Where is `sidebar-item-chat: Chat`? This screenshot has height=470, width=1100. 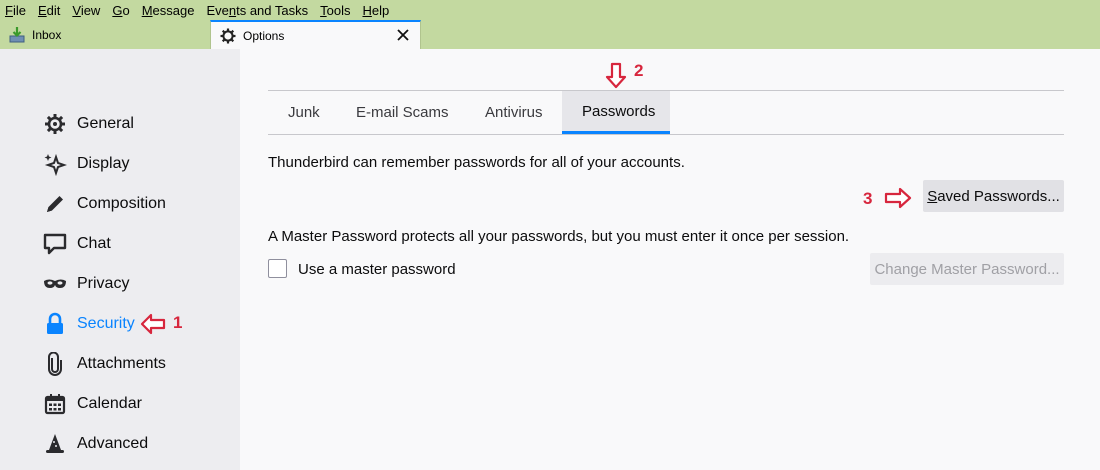
sidebar-item-chat: Chat is located at coordinates (77, 244).